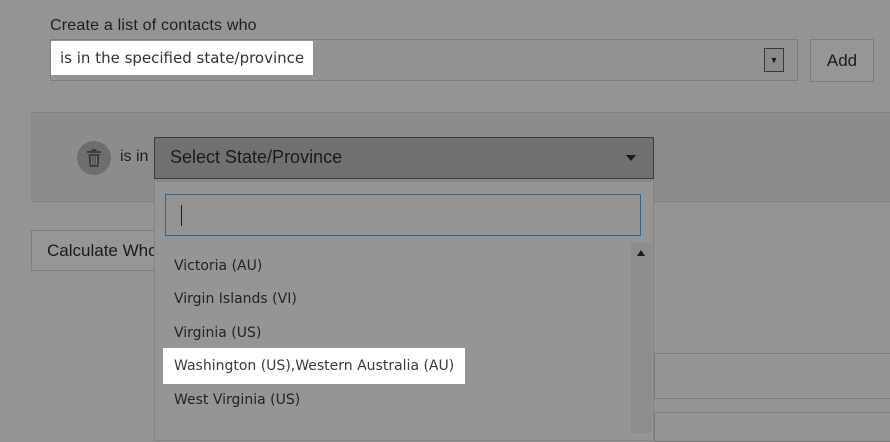 This screenshot has width=890, height=442. What do you see at coordinates (403, 215) in the screenshot?
I see `state-search-input` at bounding box center [403, 215].